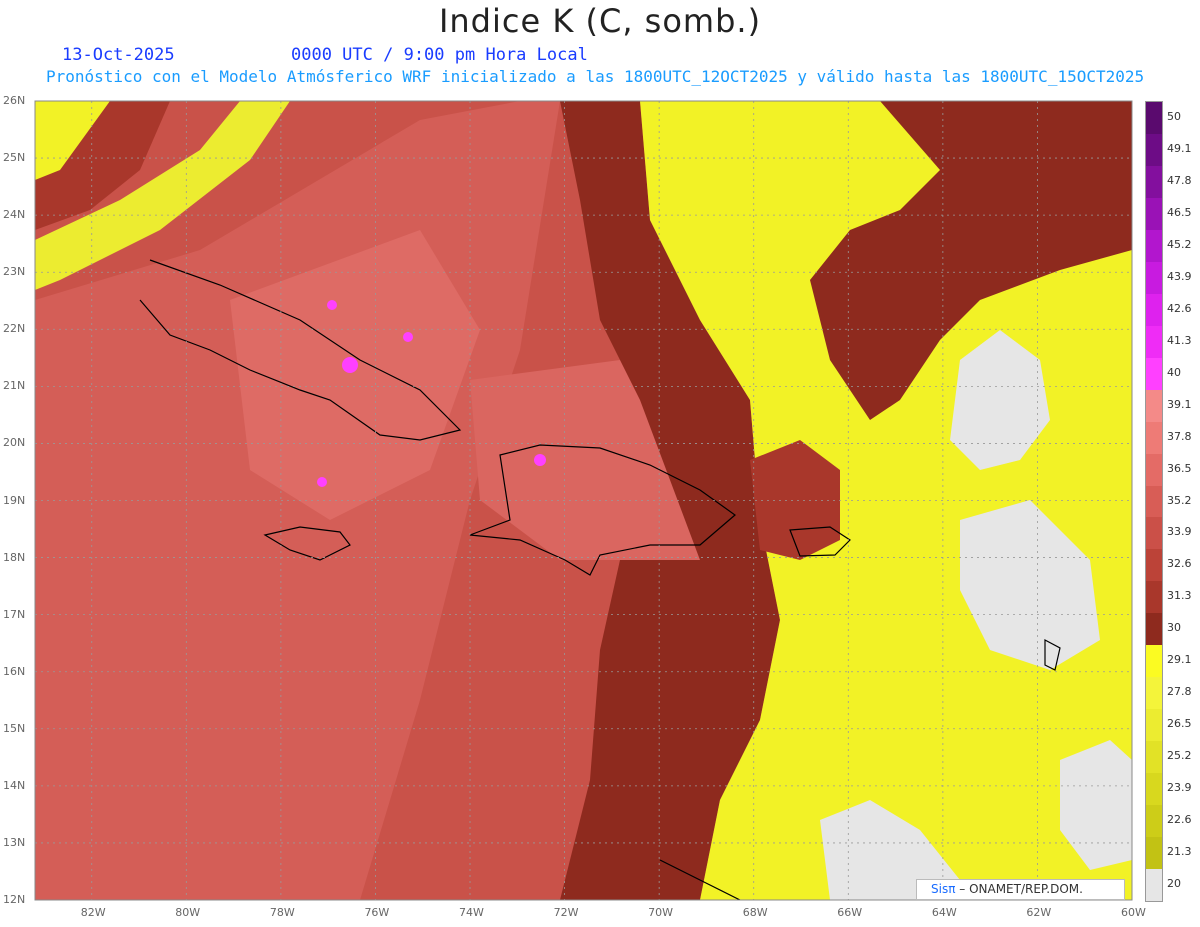 The height and width of the screenshot is (927, 1200). What do you see at coordinates (1179, 180) in the screenshot?
I see `legend-label-47.8: 47.8` at bounding box center [1179, 180].